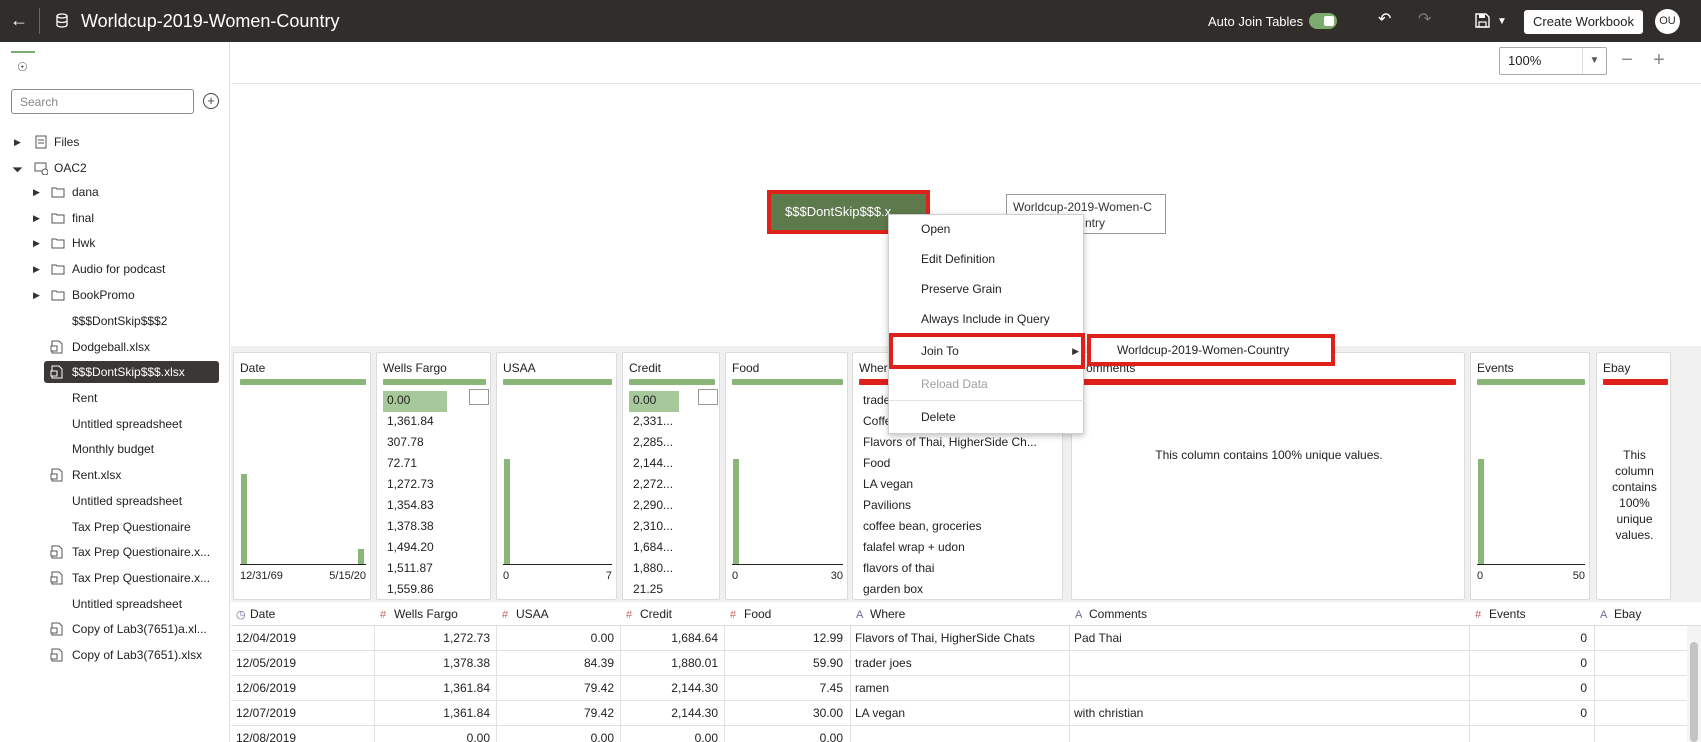 The image size is (1701, 742). Describe the element at coordinates (960, 638) in the screenshot. I see `table-cell: Flavors of Thai, HigherSide Chats` at that location.